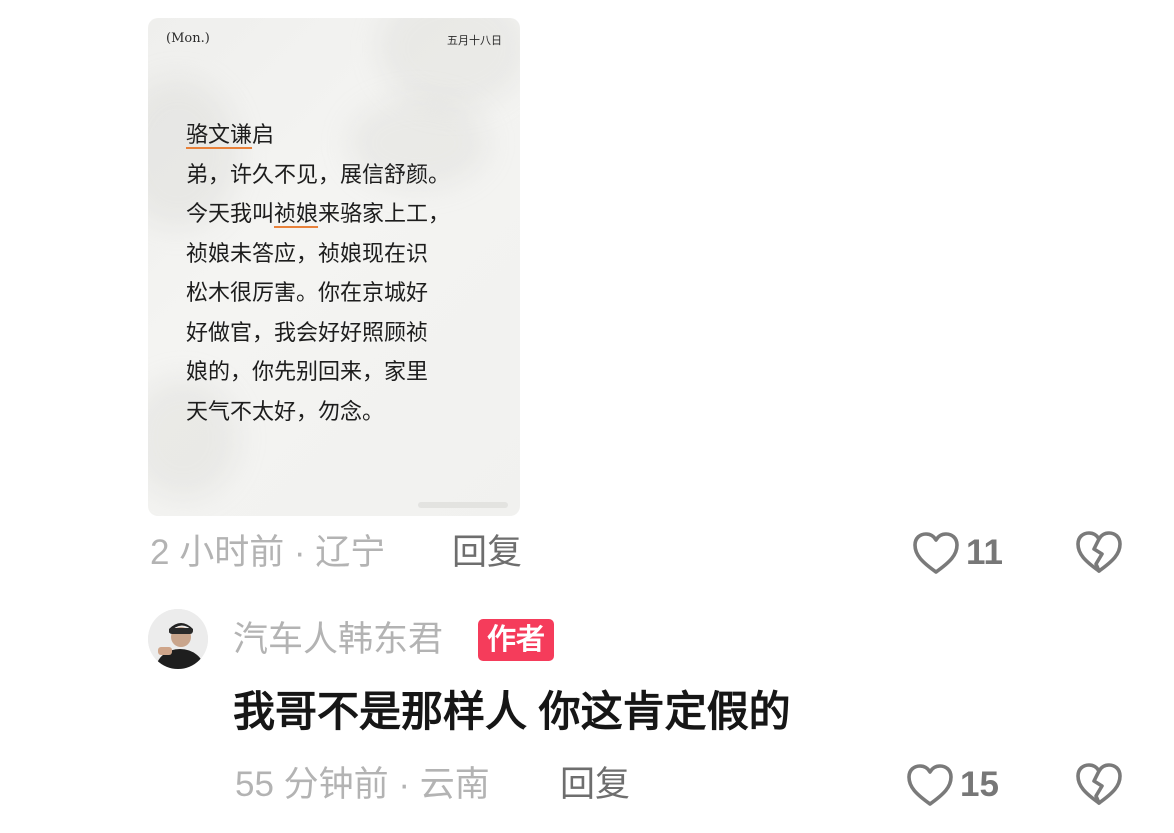 The height and width of the screenshot is (833, 1174). Describe the element at coordinates (338, 640) in the screenshot. I see `username: 汽车人韩东君` at that location.